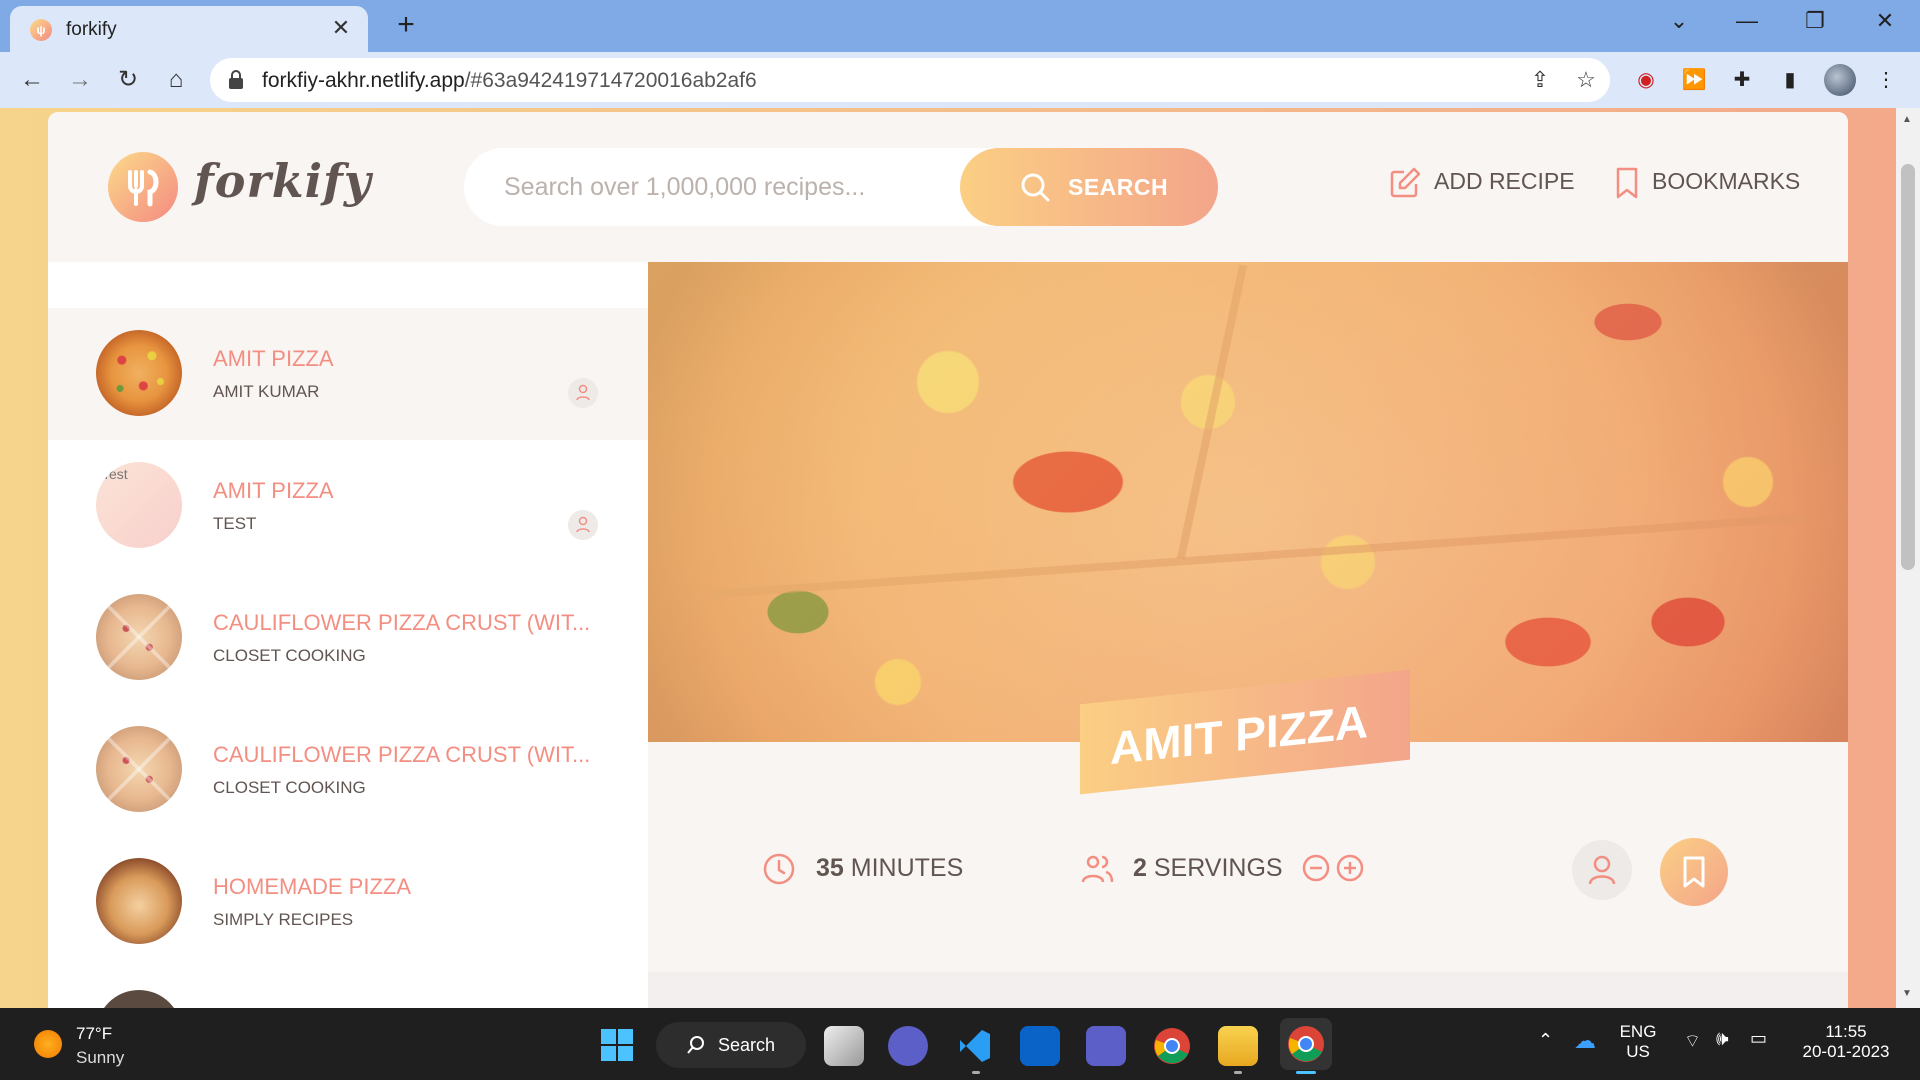 The height and width of the screenshot is (1080, 1920). I want to click on increase-servings-icon, so click(1350, 868).